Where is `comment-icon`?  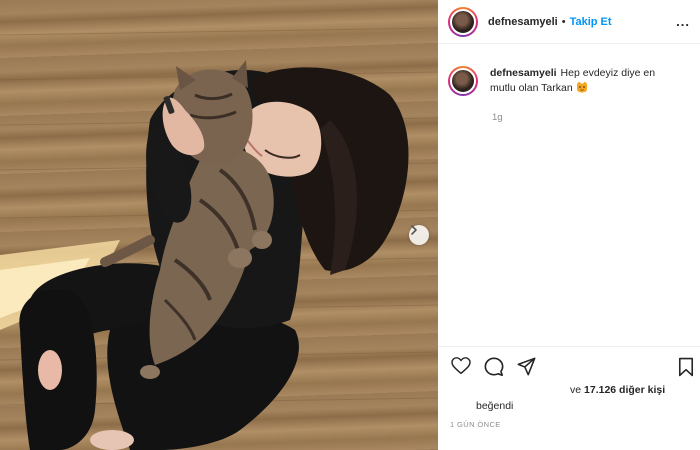 comment-icon is located at coordinates (494, 367).